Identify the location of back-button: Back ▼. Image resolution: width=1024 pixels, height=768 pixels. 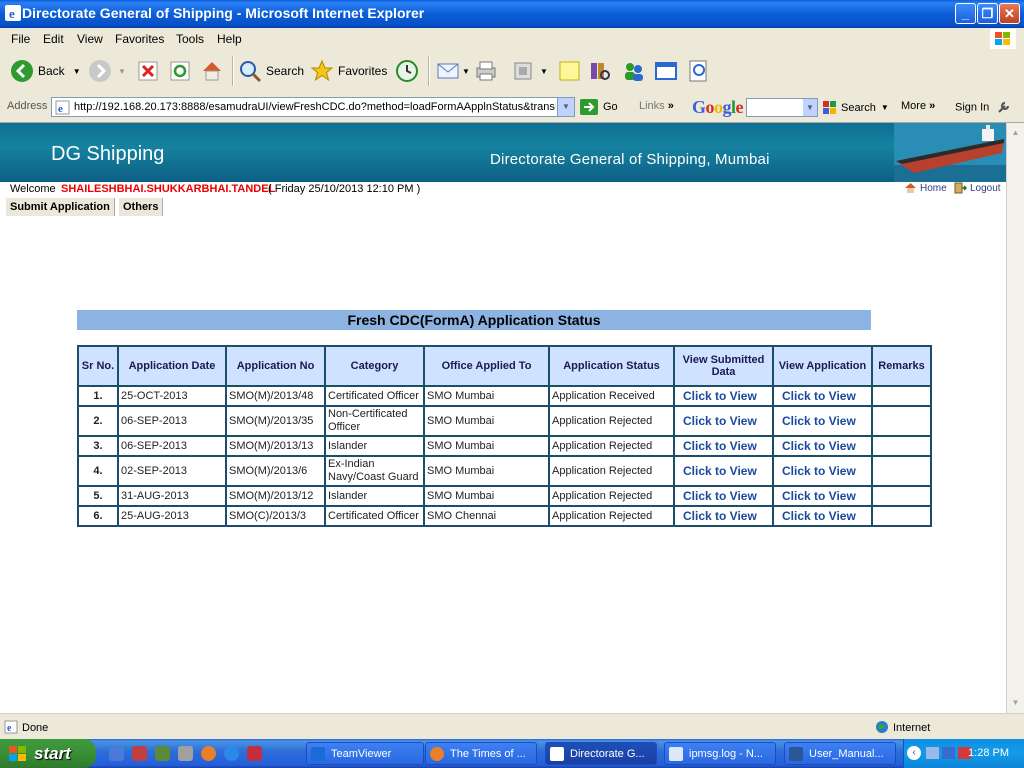
(45, 71).